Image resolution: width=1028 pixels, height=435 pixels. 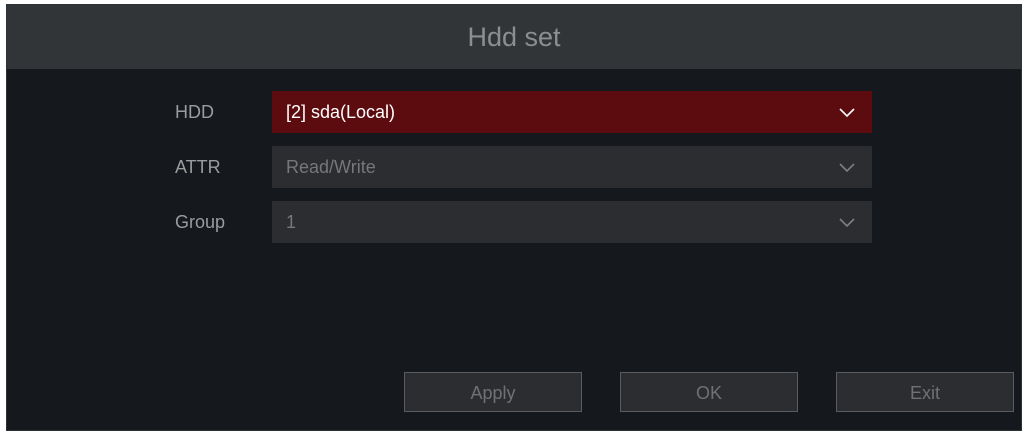 I want to click on group-label: Group, so click(x=200, y=222).